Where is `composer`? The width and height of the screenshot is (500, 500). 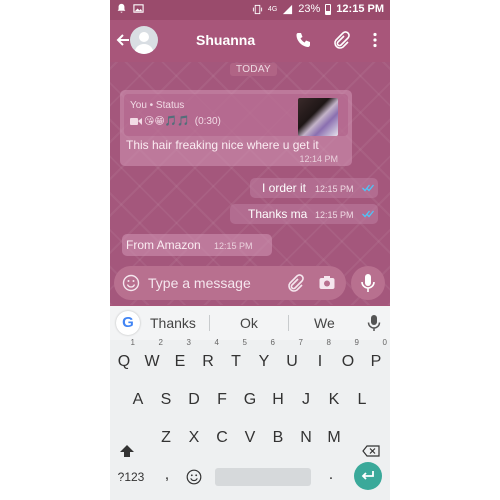
composer is located at coordinates (230, 283).